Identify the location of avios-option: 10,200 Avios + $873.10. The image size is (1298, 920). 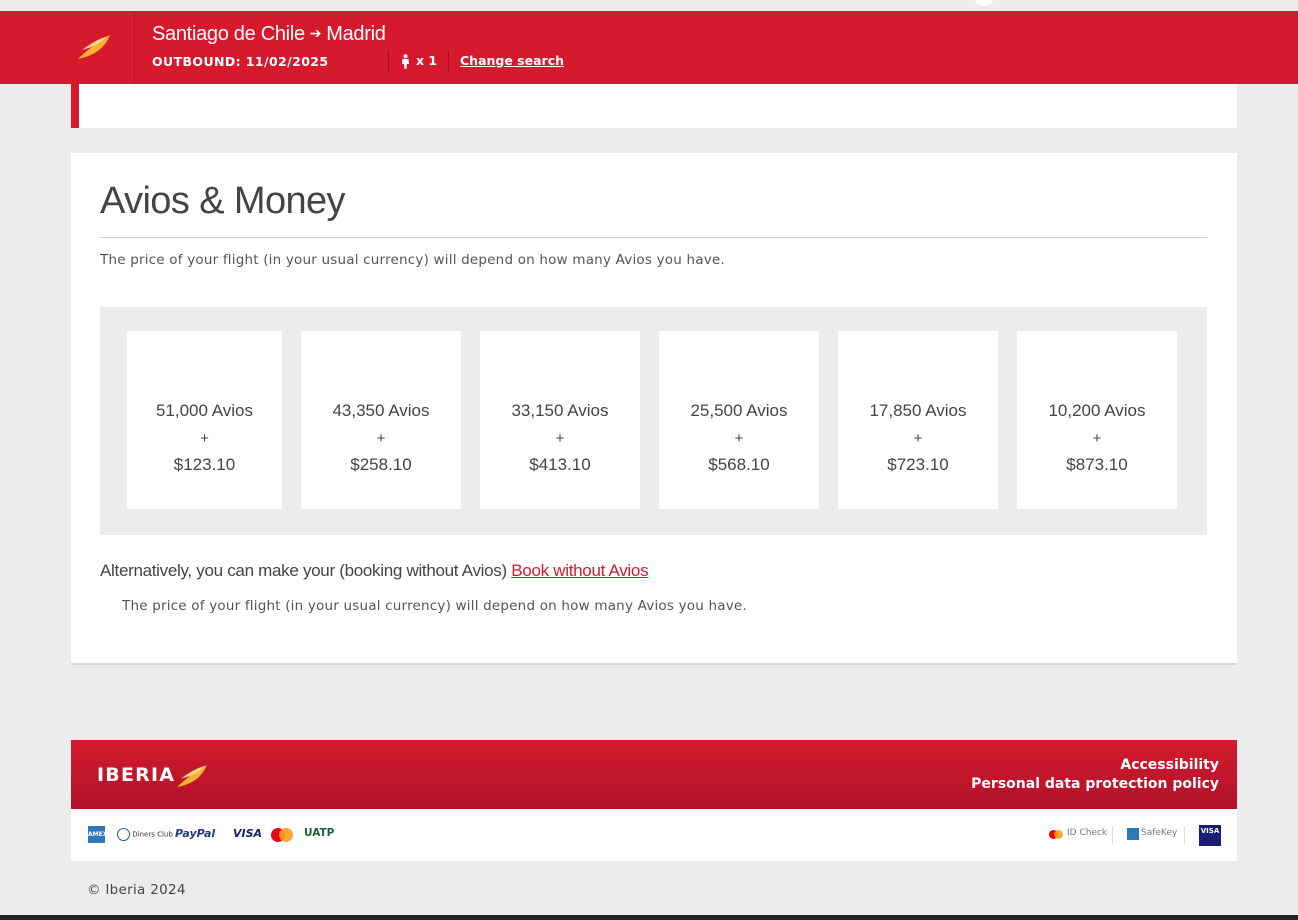
(1097, 420).